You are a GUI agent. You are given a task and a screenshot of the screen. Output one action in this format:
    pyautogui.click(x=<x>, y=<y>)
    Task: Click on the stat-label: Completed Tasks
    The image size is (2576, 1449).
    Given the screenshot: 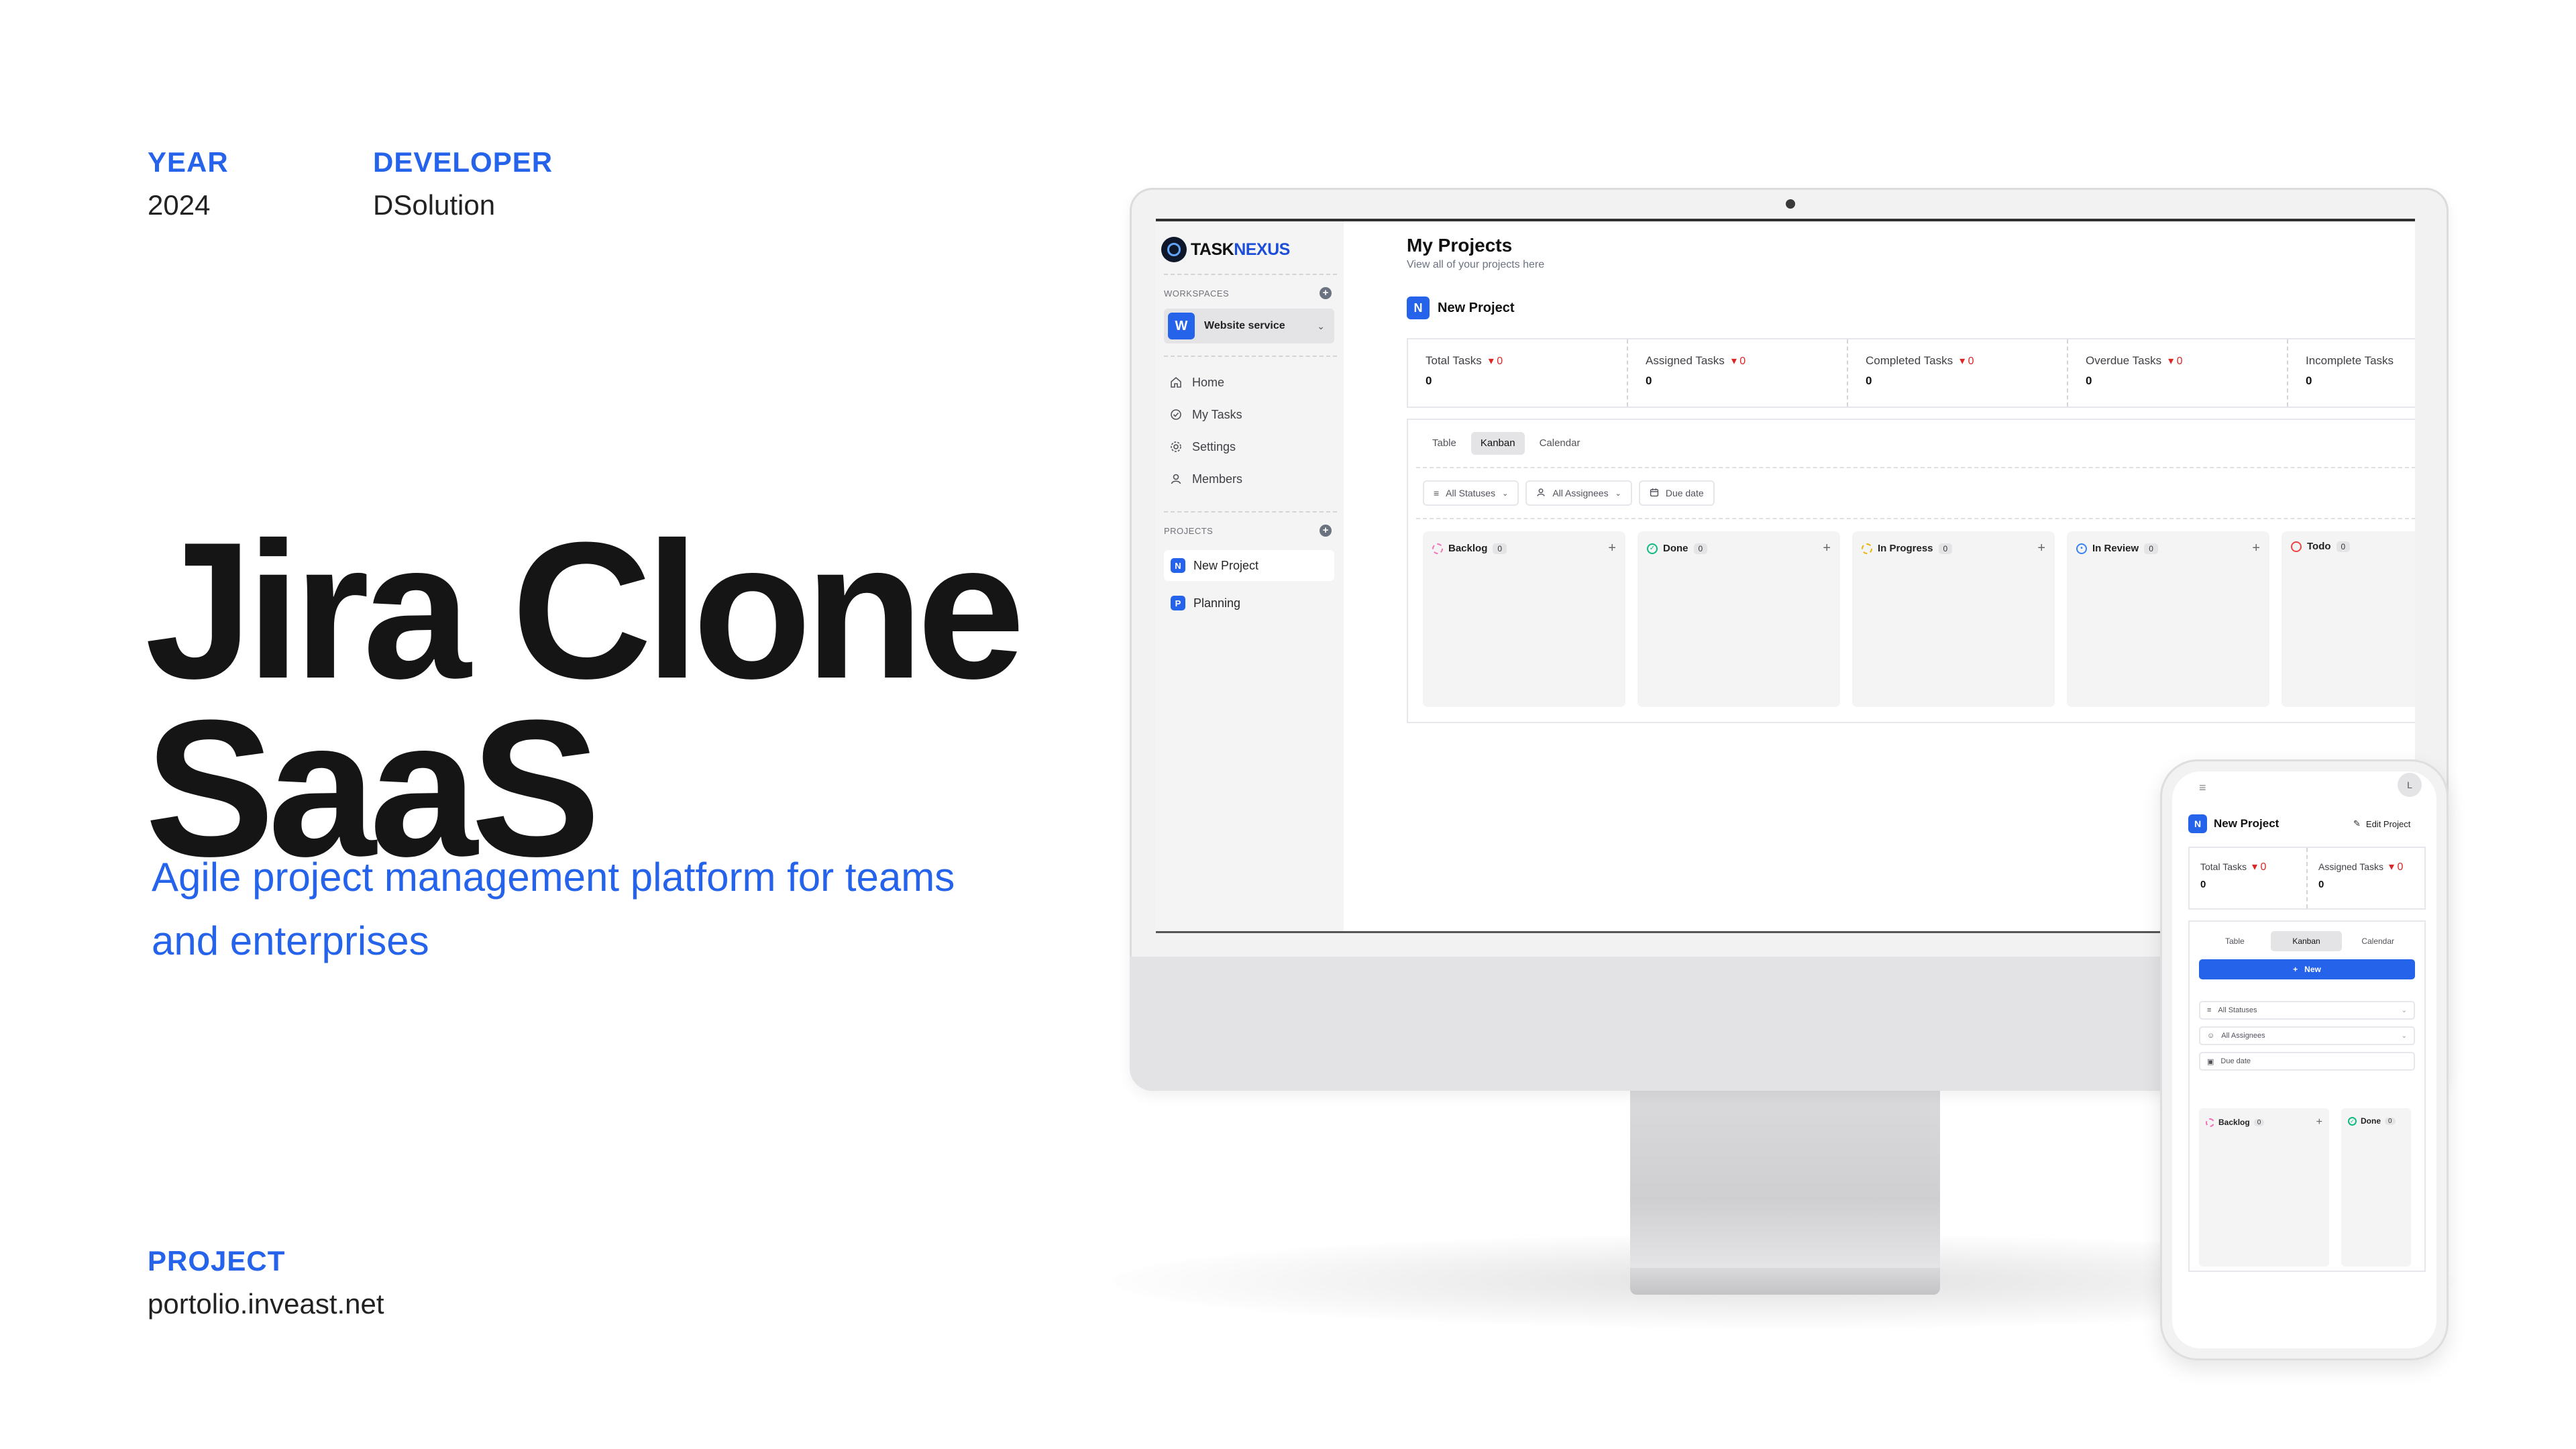 What is the action you would take?
    pyautogui.click(x=1909, y=360)
    